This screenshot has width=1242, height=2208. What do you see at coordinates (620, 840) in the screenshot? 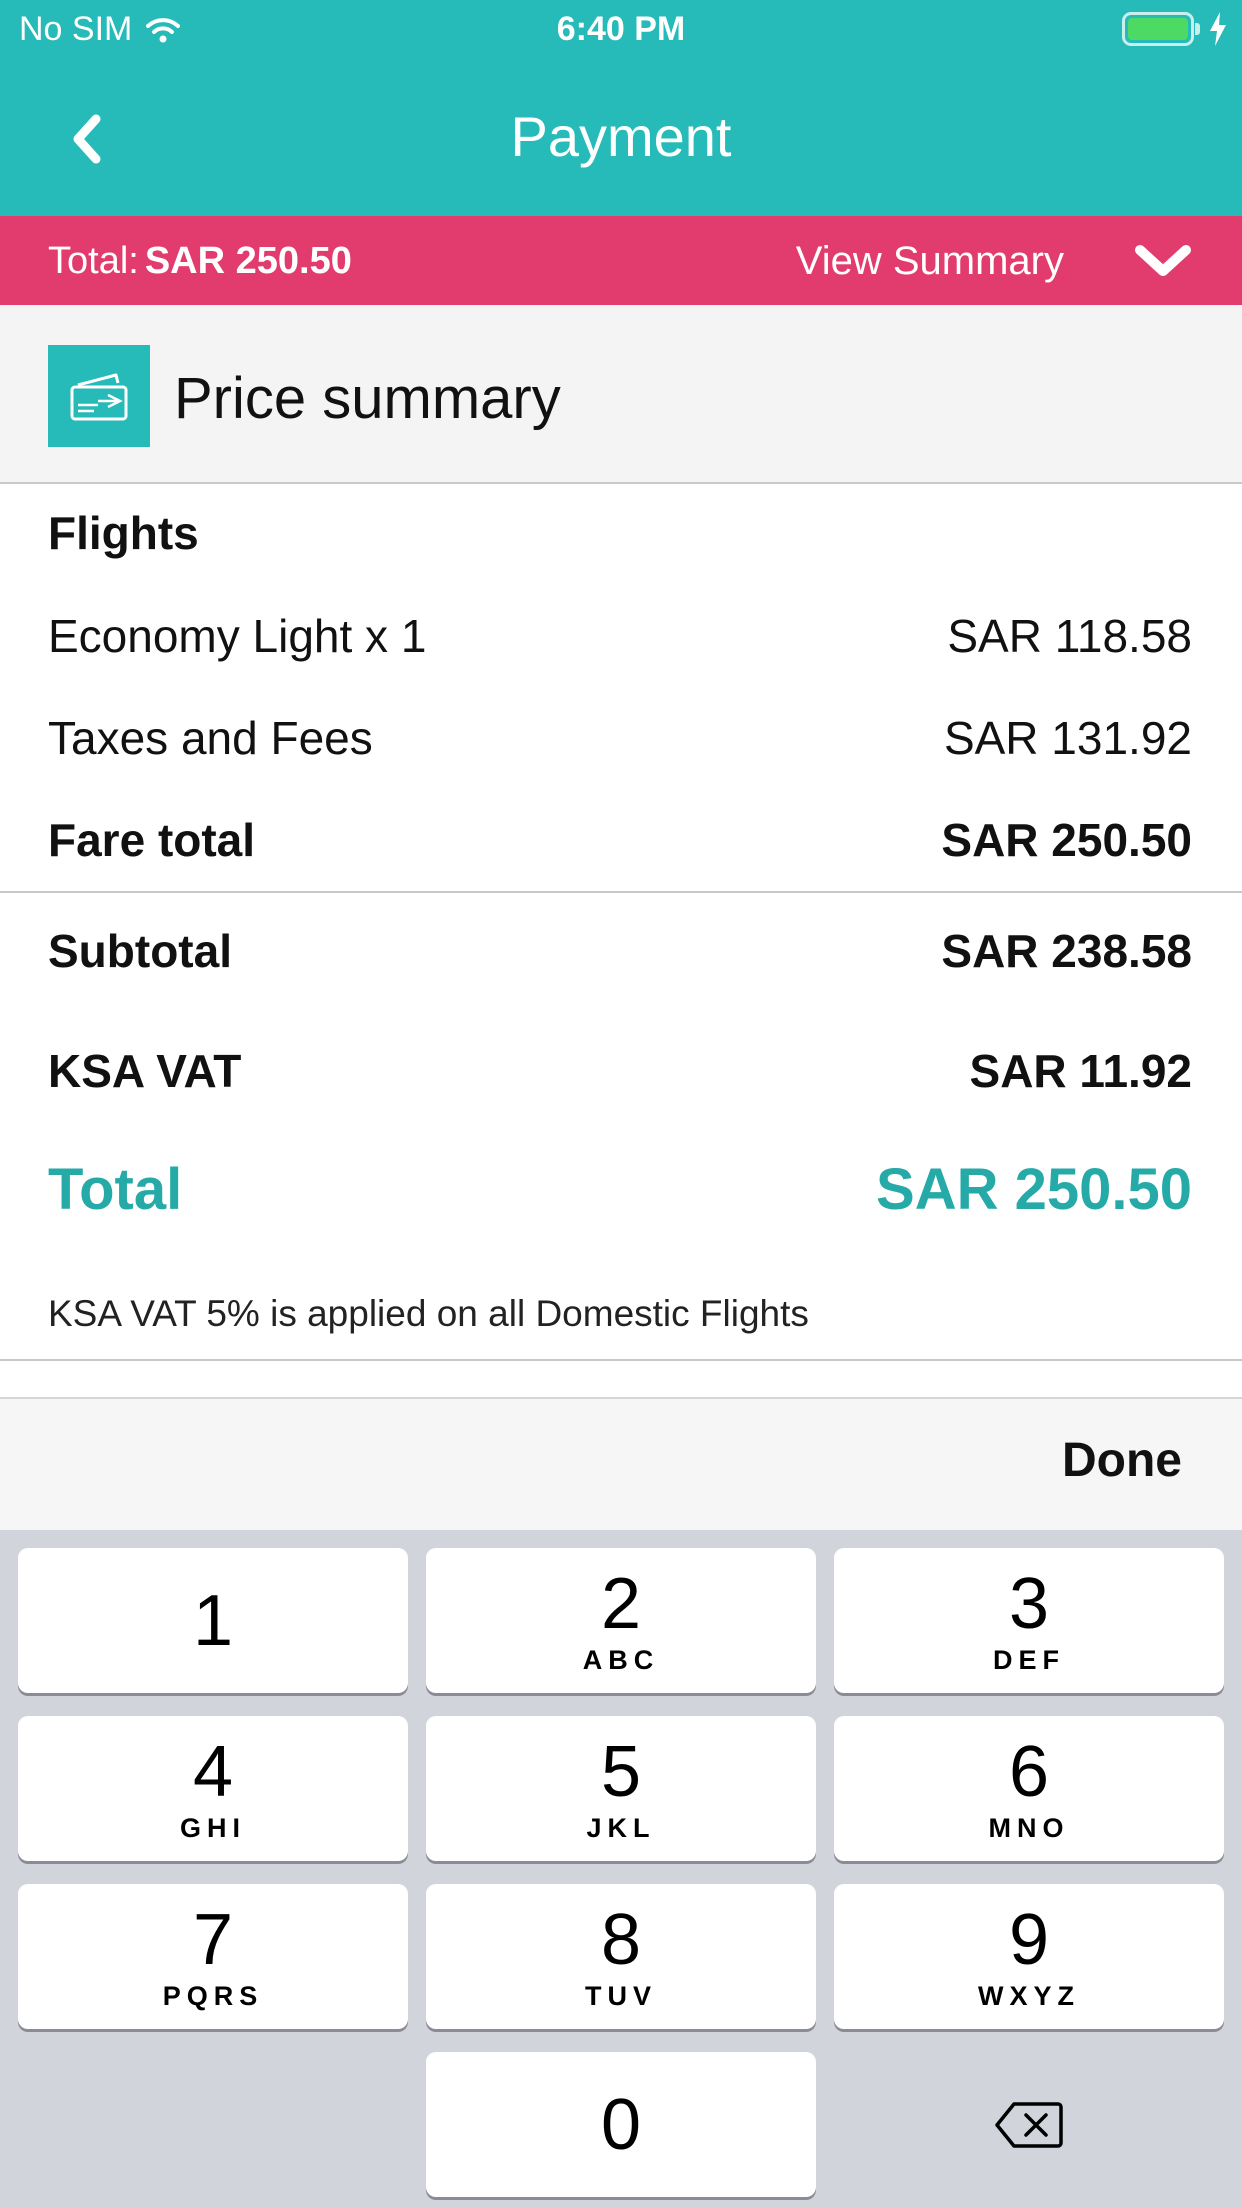
I see `fare-total-row: Fare total SAR 250.50` at bounding box center [620, 840].